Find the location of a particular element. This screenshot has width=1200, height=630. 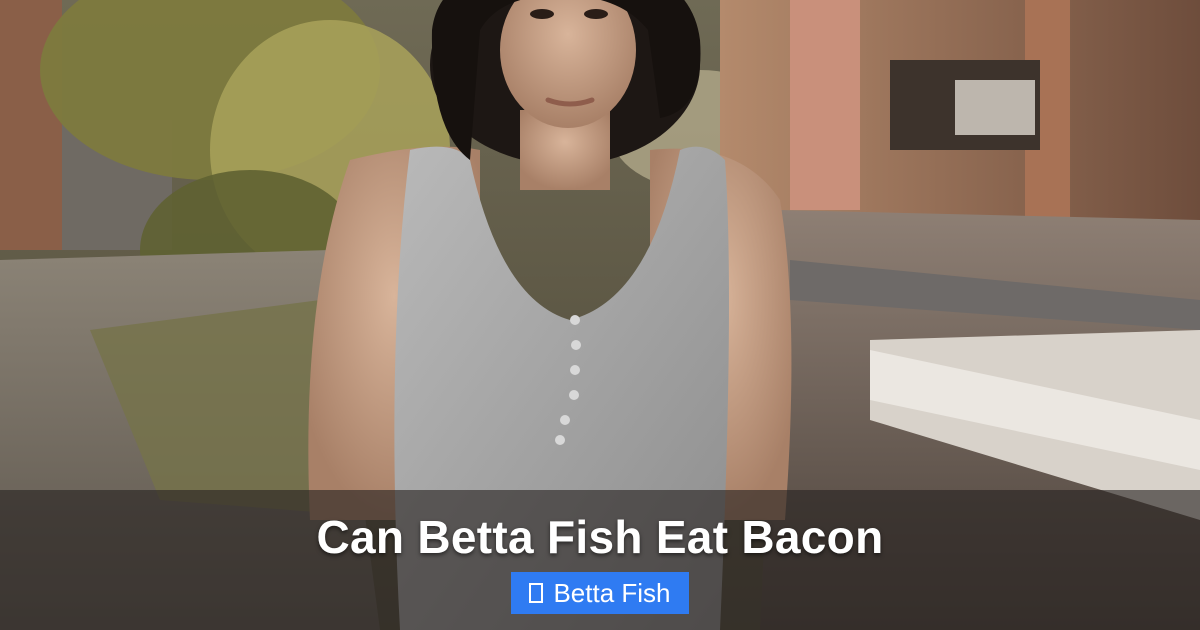

category-row: Betta Fish is located at coordinates (600, 593).